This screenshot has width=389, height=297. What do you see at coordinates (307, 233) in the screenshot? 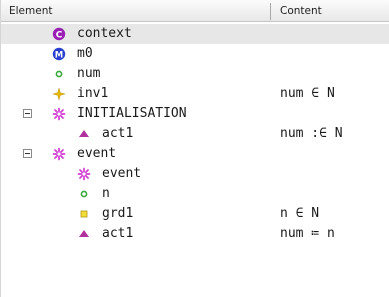
I see `tree-row-content: num ≔ n` at bounding box center [307, 233].